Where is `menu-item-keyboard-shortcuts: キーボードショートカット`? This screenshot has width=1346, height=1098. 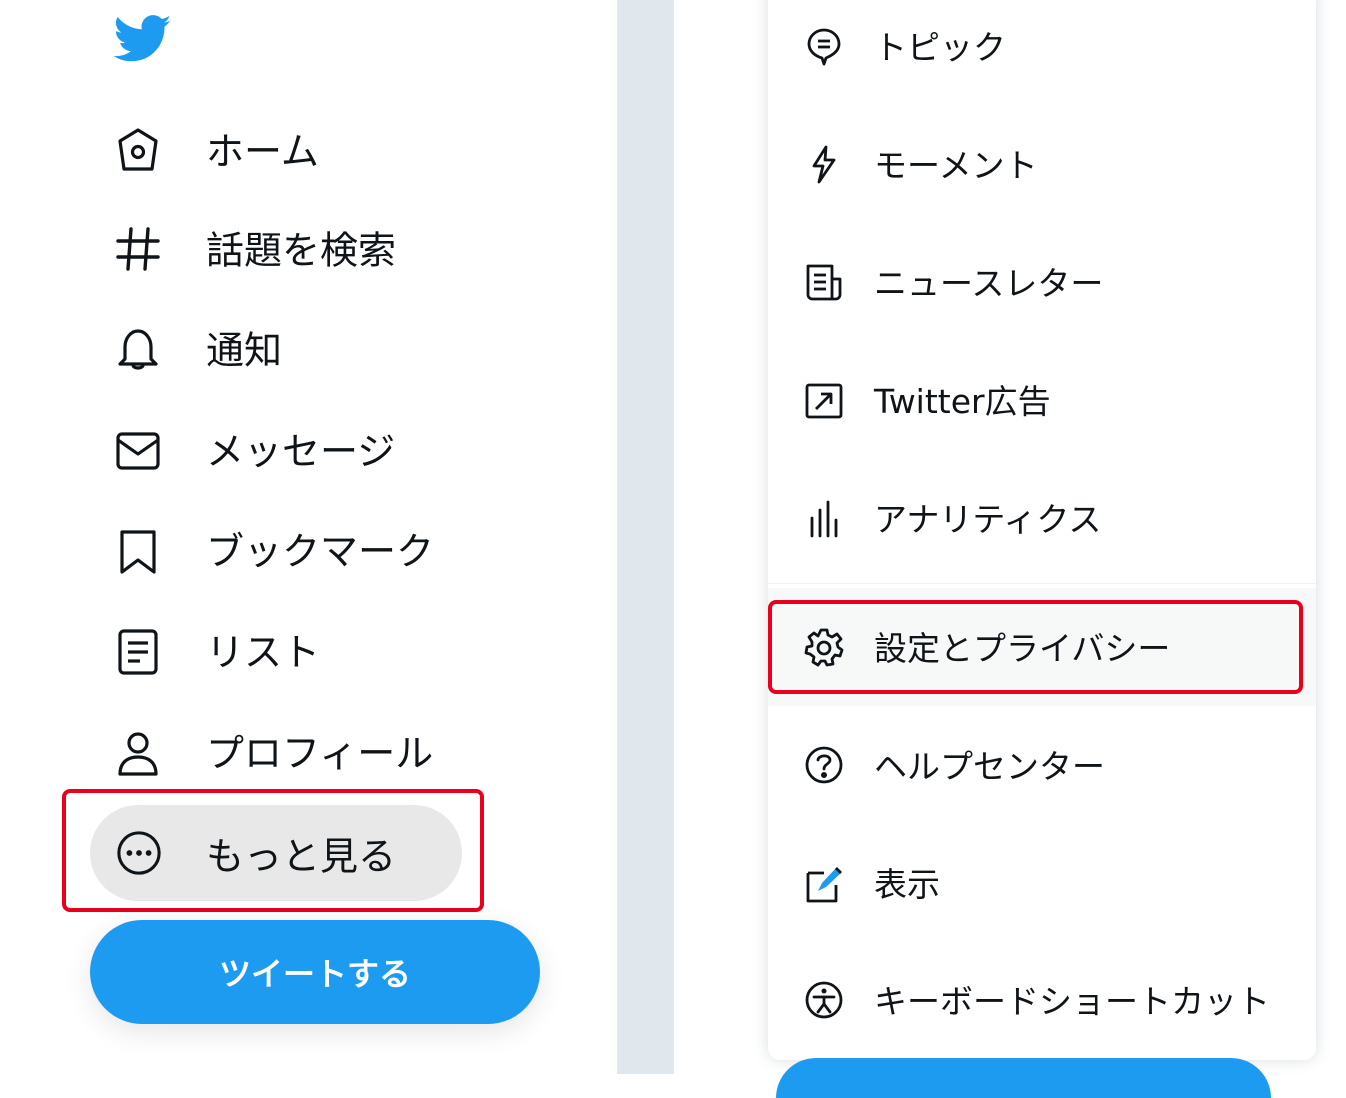
menu-item-keyboard-shortcuts: キーボードショートカット is located at coordinates (1042, 999).